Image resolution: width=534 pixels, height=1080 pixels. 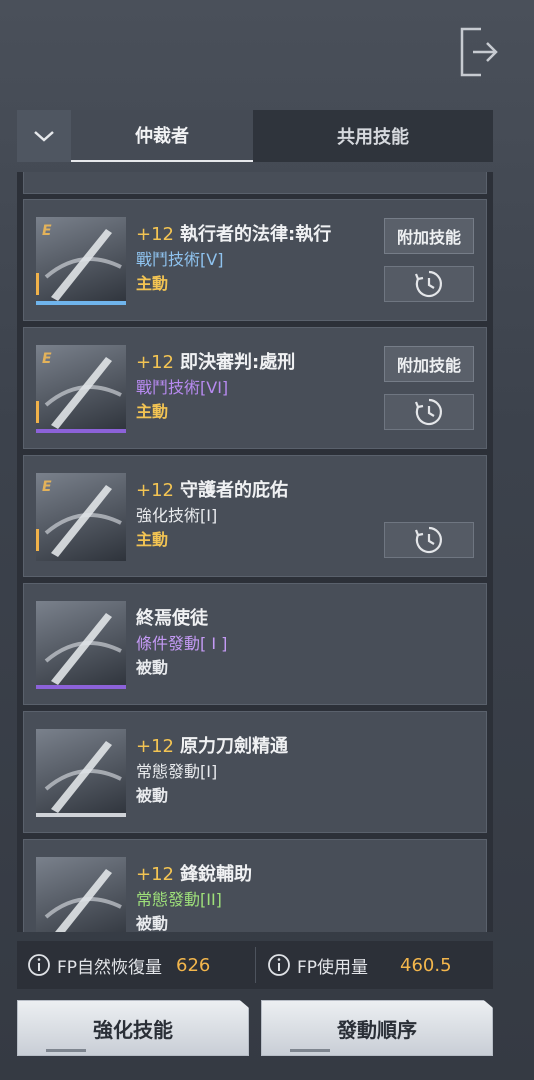 I want to click on skill-title: +12 即決審判:處刑, so click(x=215, y=361).